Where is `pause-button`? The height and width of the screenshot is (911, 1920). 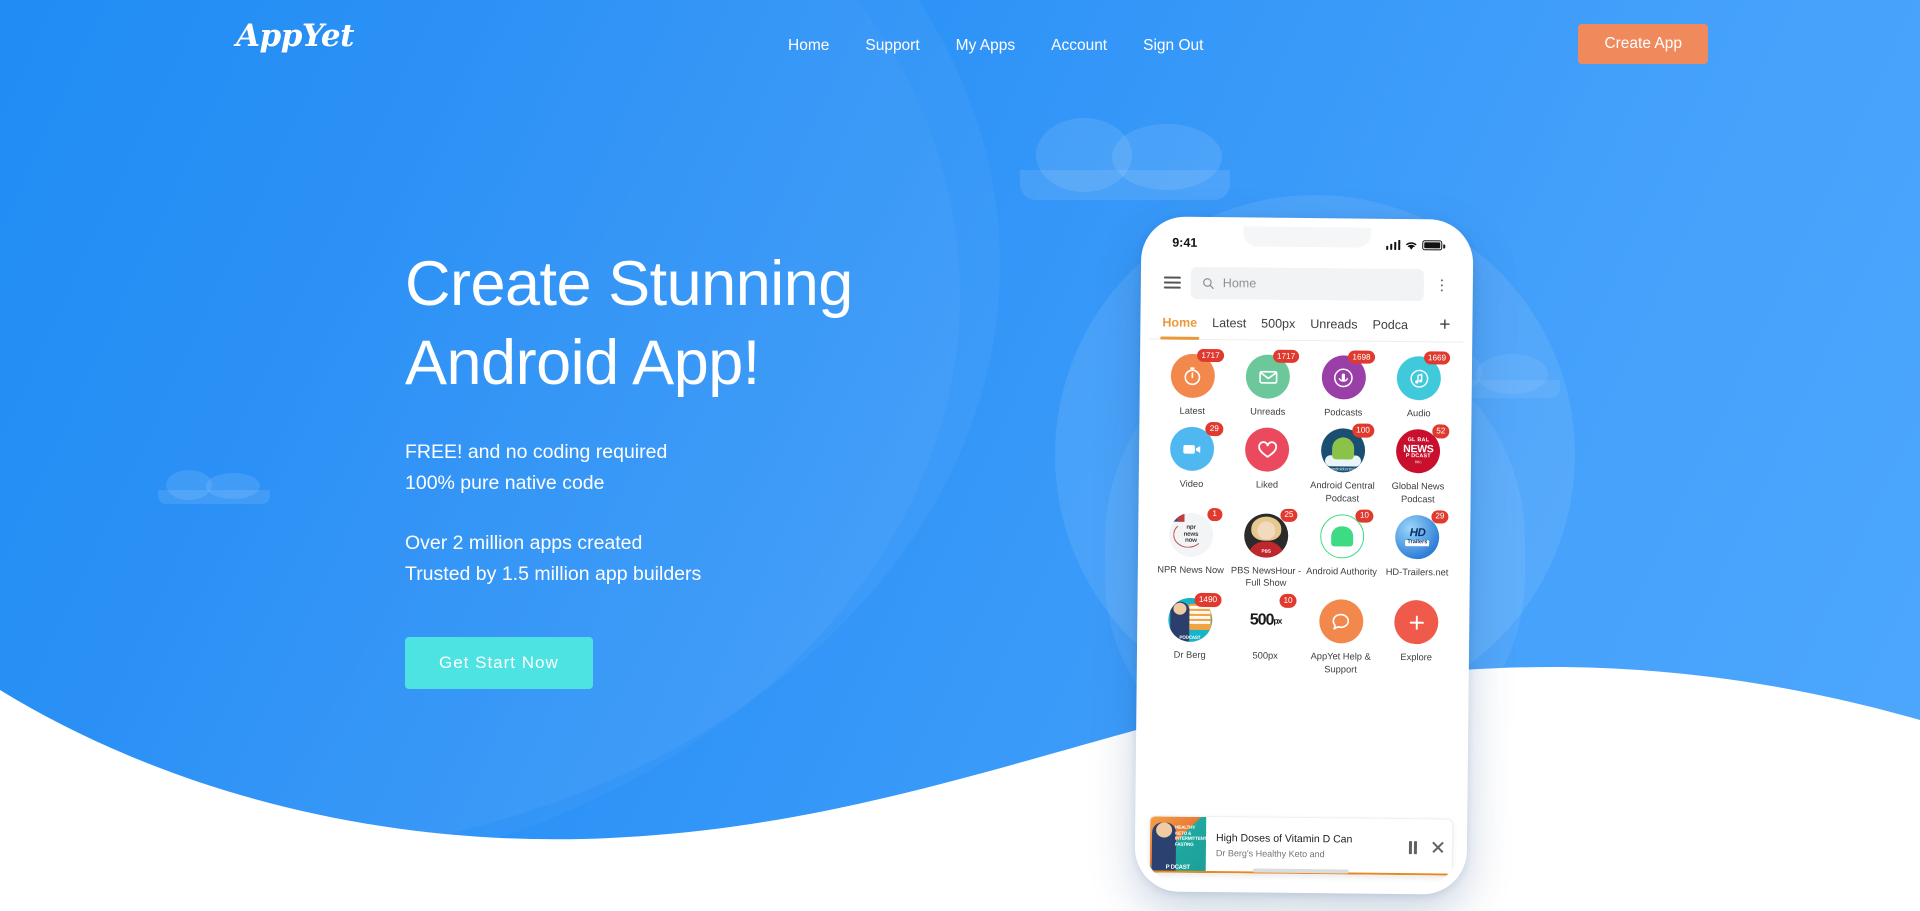
pause-button is located at coordinates (1412, 847).